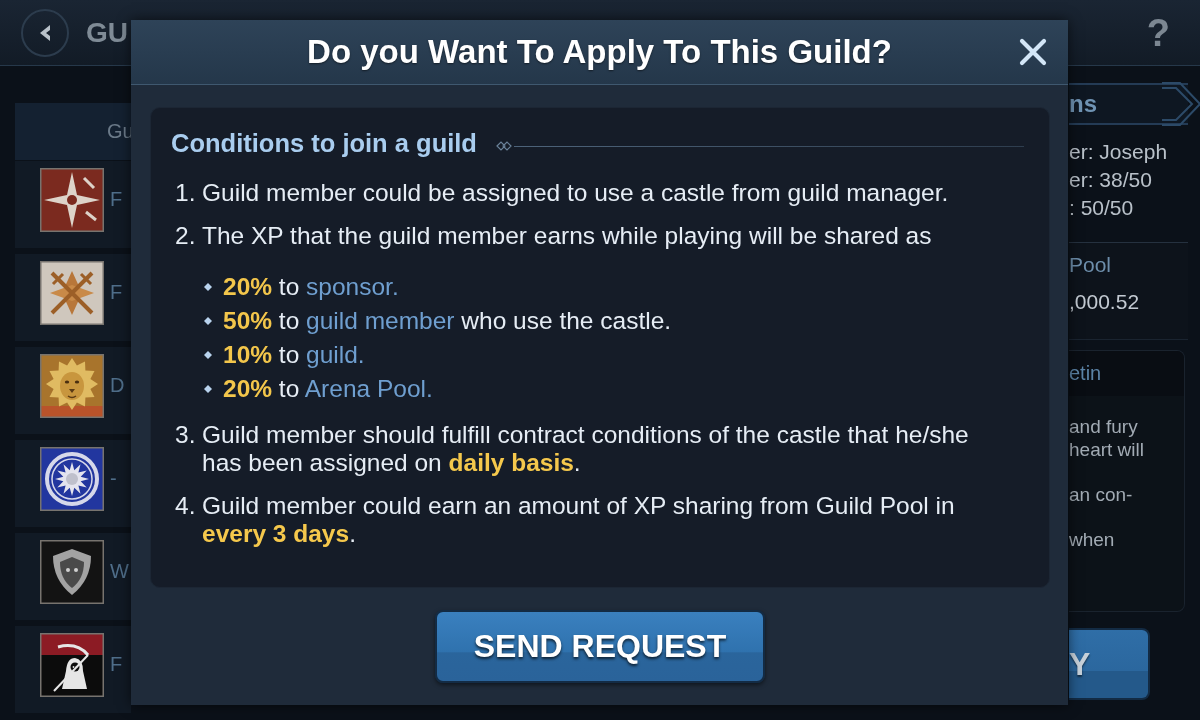  What do you see at coordinates (504, 146) in the screenshot?
I see `diamond-ornament-icon` at bounding box center [504, 146].